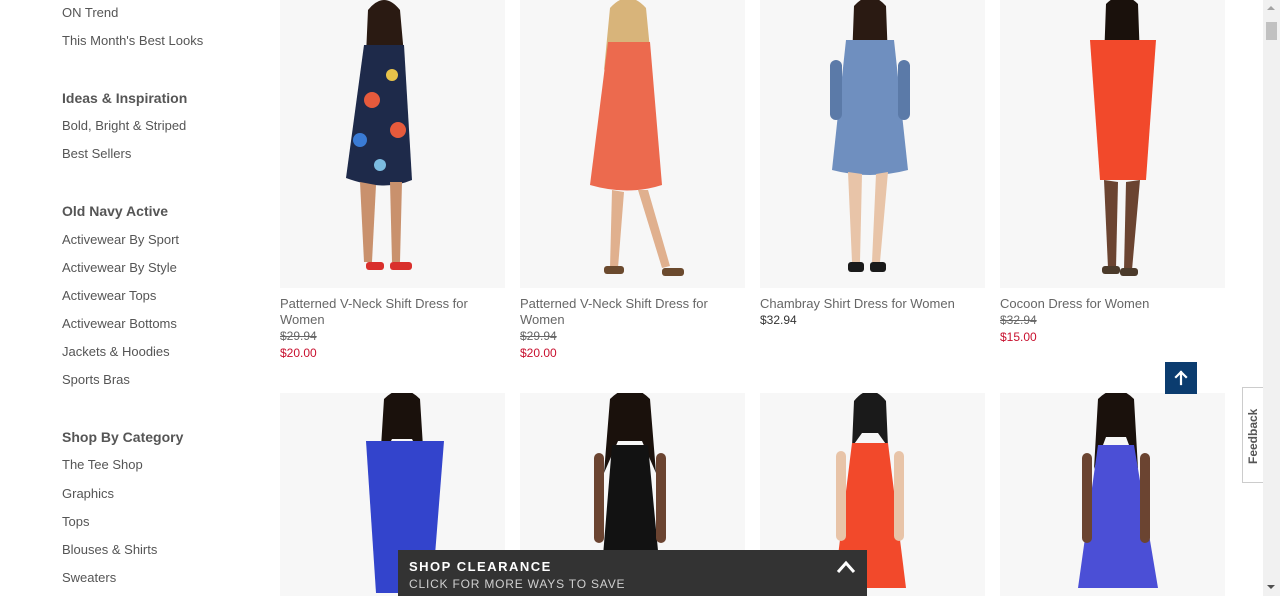  I want to click on price: $32.94, so click(778, 320).